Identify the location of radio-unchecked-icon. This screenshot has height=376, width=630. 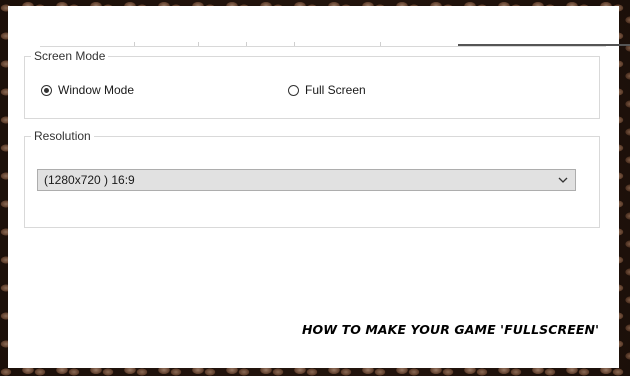
(293, 90).